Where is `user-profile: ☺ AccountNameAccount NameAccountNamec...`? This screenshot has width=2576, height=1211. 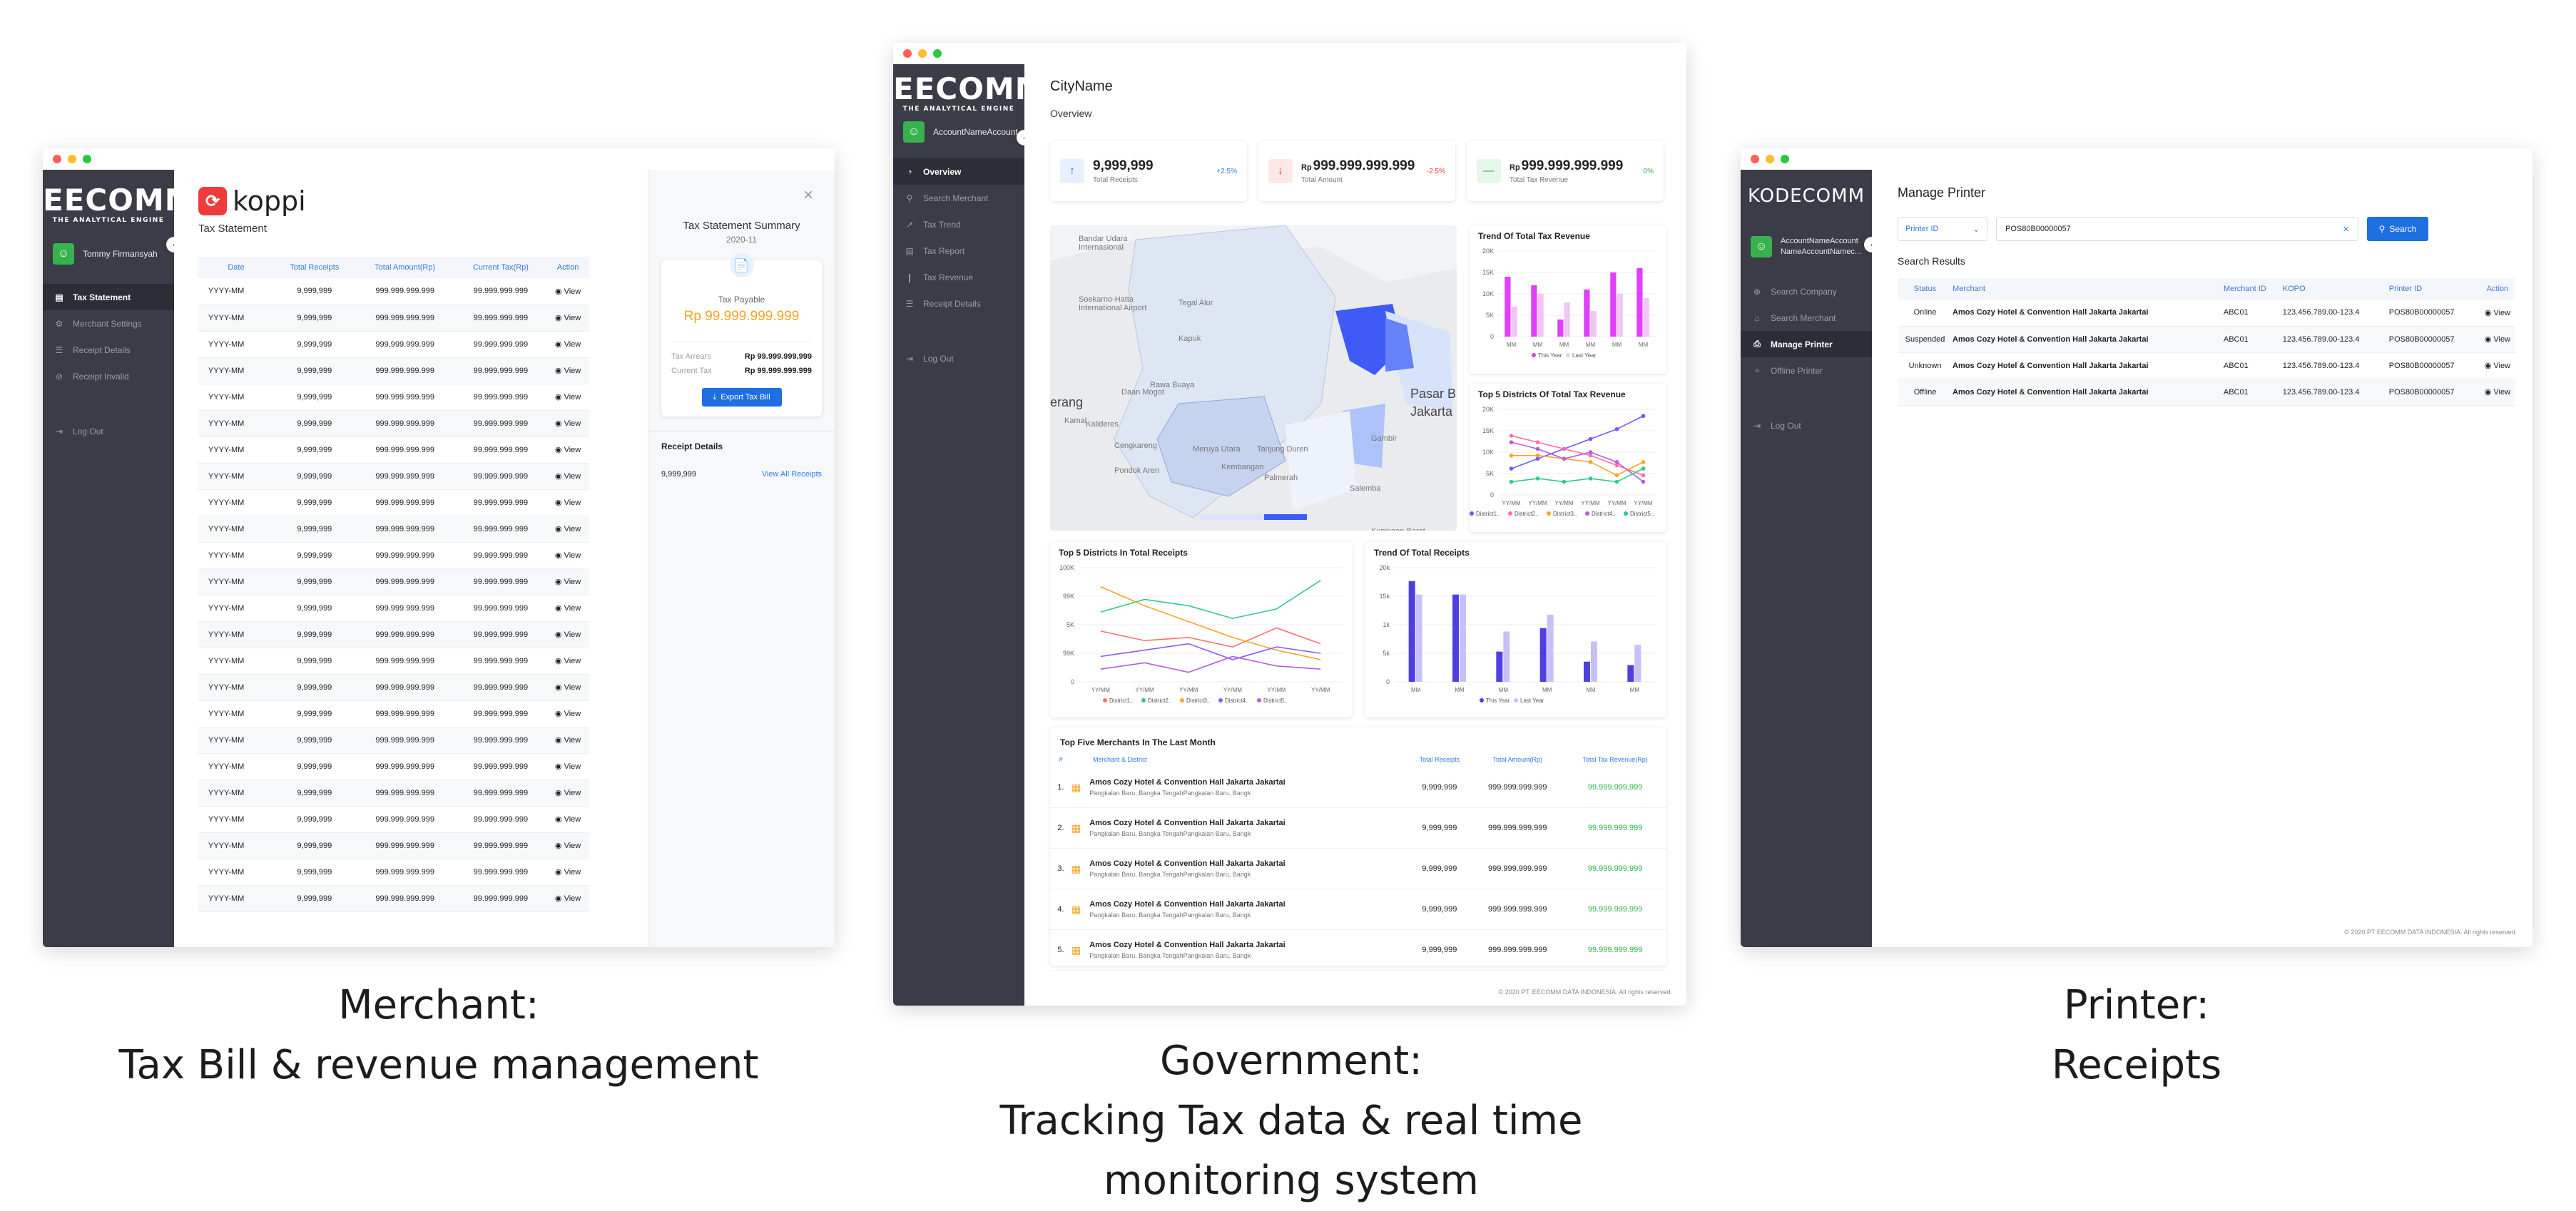
user-profile: ☺ AccountNameAccount NameAccountNamec... is located at coordinates (1806, 247).